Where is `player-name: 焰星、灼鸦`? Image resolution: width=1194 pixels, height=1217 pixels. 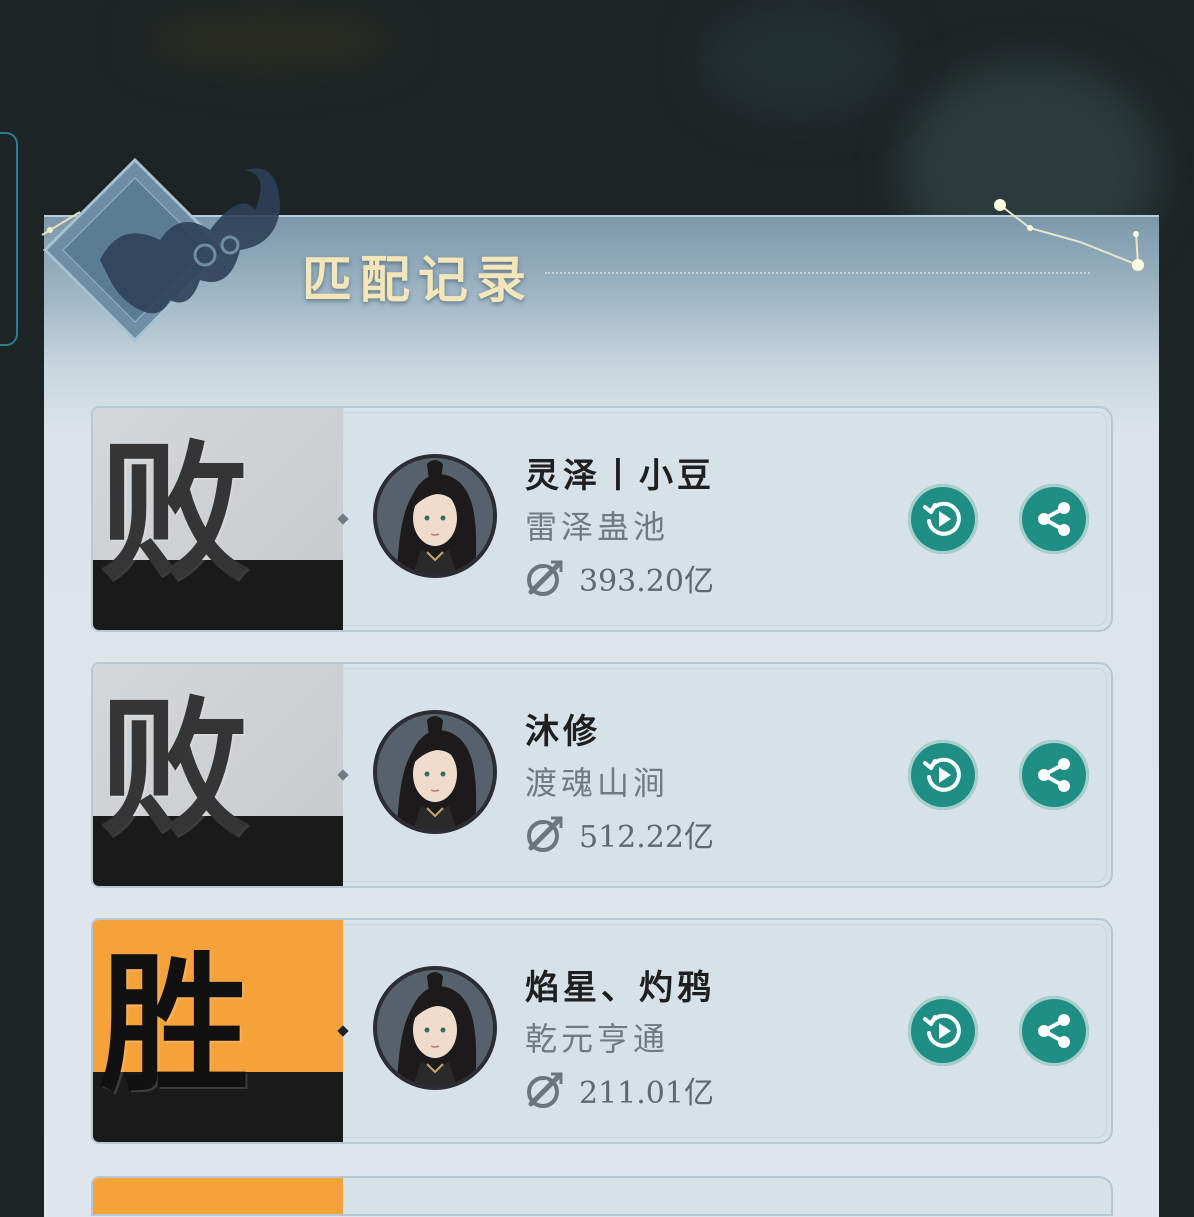
player-name: 焰星、灼鸦 is located at coordinates (620, 988).